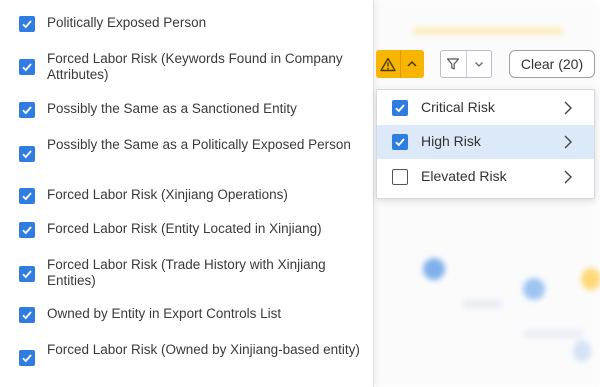  Describe the element at coordinates (451, 141) in the screenshot. I see `risk-level-label: High Risk` at that location.